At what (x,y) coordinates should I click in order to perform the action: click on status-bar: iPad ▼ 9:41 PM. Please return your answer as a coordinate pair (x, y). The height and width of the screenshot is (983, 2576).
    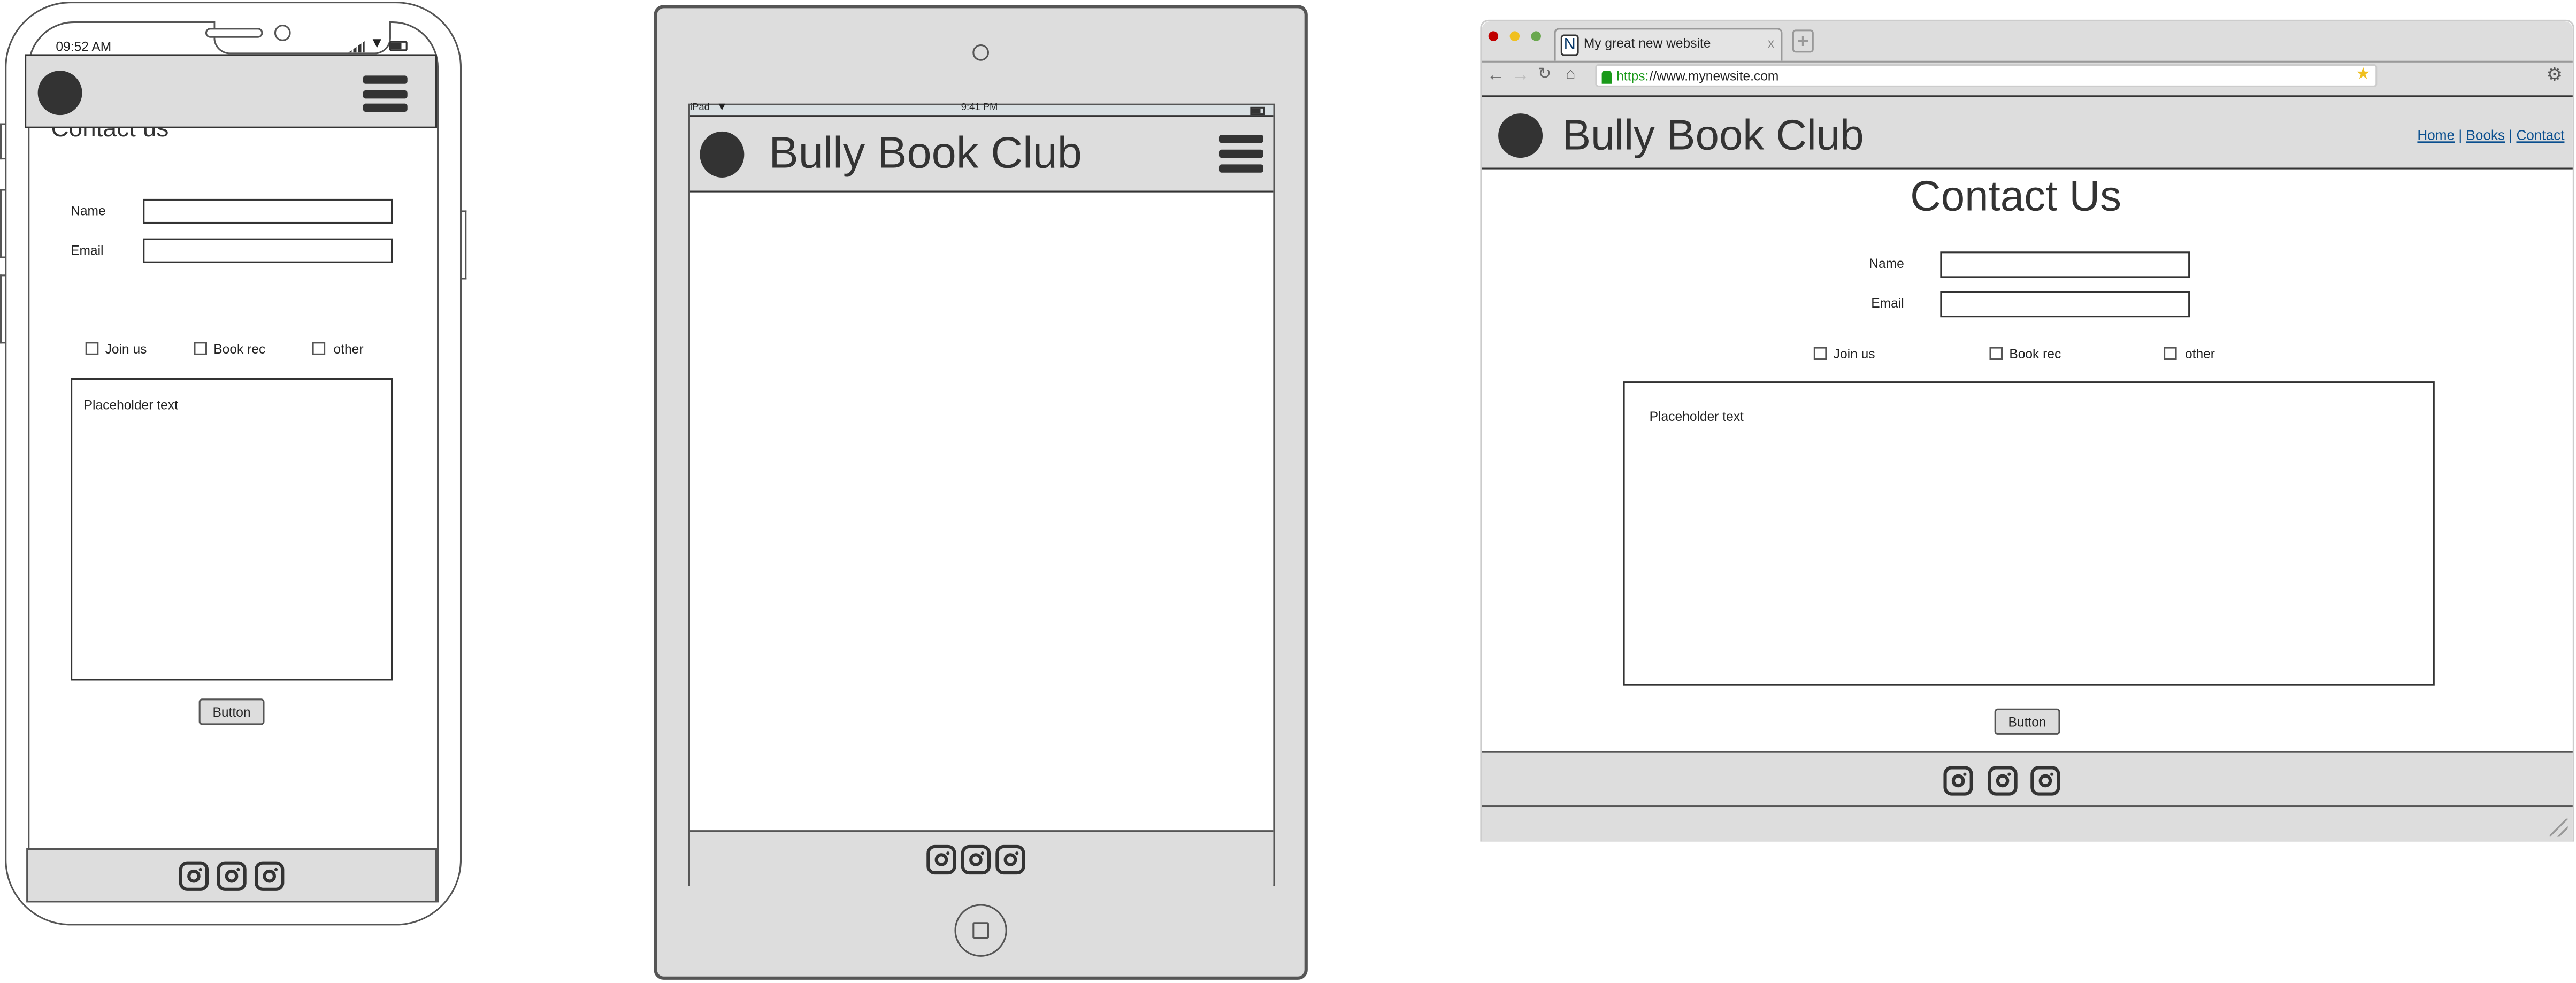
    Looking at the image, I should click on (981, 109).